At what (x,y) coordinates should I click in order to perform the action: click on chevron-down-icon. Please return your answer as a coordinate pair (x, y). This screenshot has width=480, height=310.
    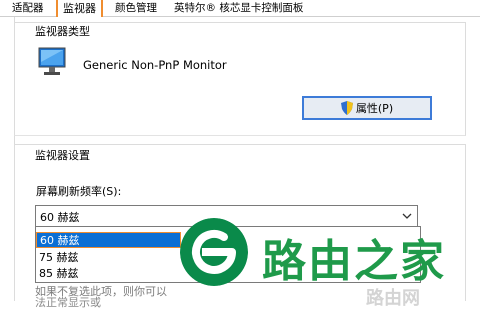
    Looking at the image, I should click on (407, 216).